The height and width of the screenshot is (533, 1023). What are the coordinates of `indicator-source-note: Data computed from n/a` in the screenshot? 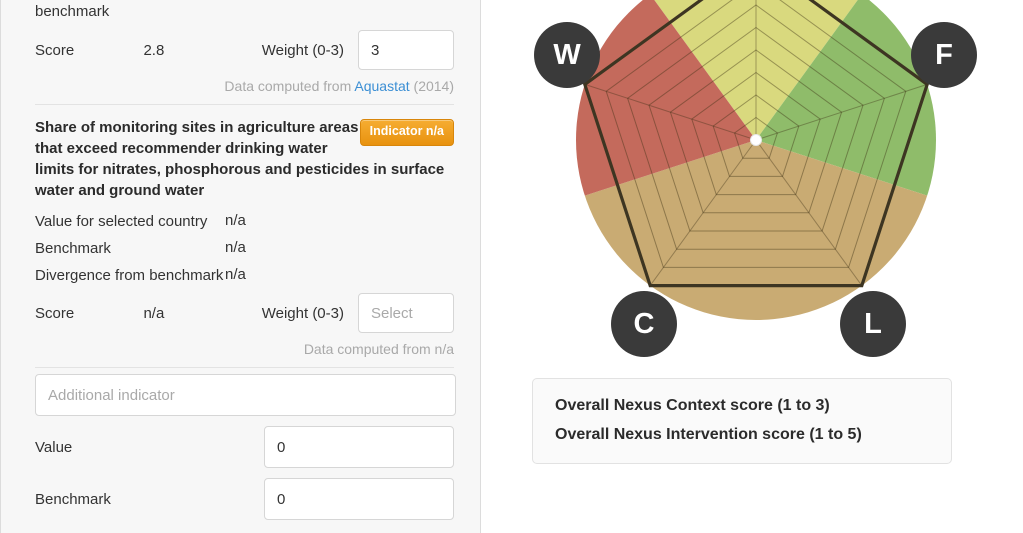 It's located at (378, 349).